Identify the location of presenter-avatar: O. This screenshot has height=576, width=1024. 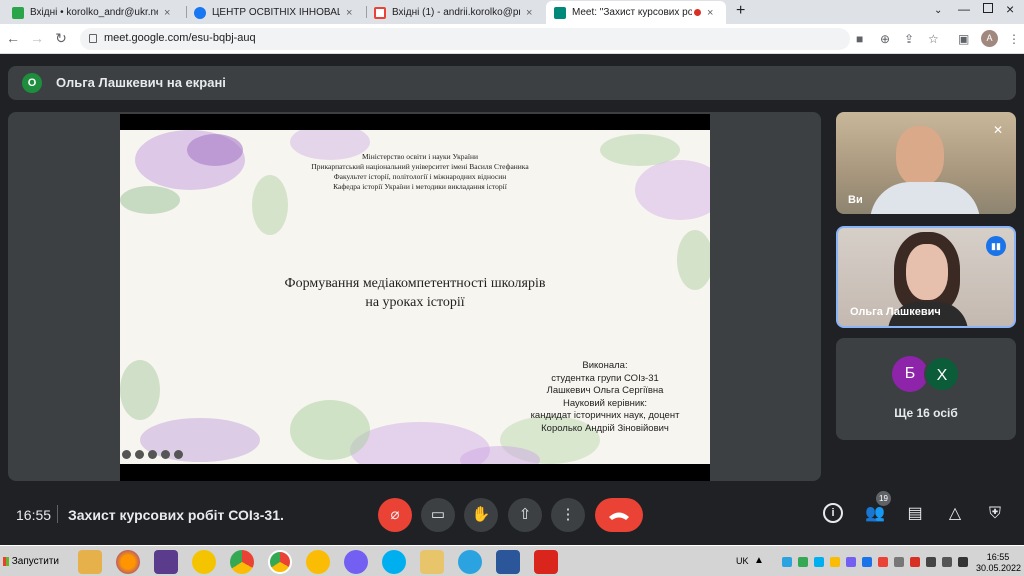
(32, 83).